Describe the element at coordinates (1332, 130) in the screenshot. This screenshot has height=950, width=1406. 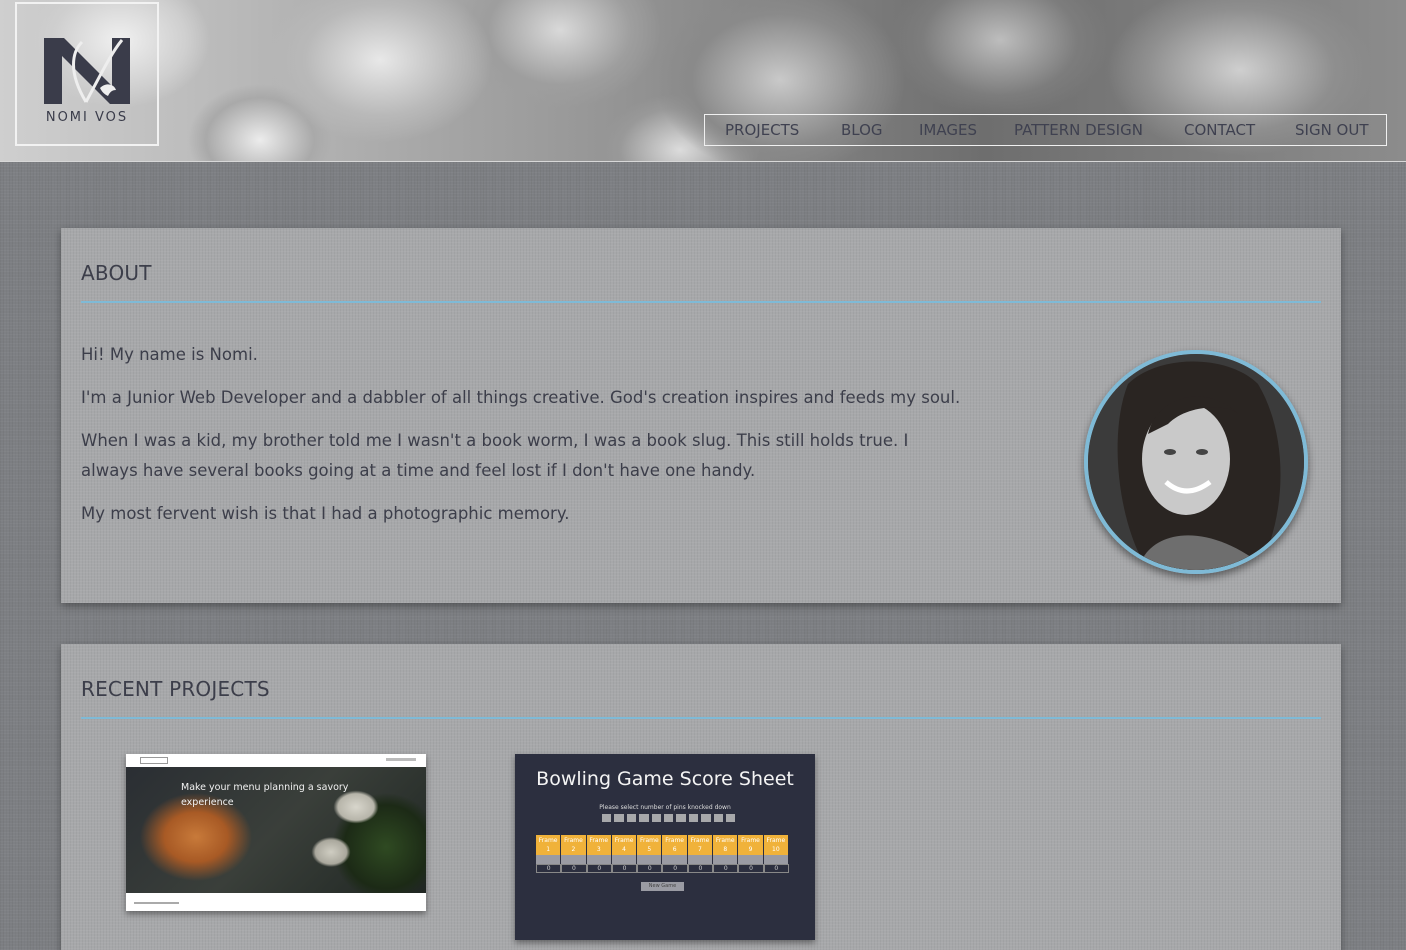
I see `nav-sign-out: SIGN OUT` at that location.